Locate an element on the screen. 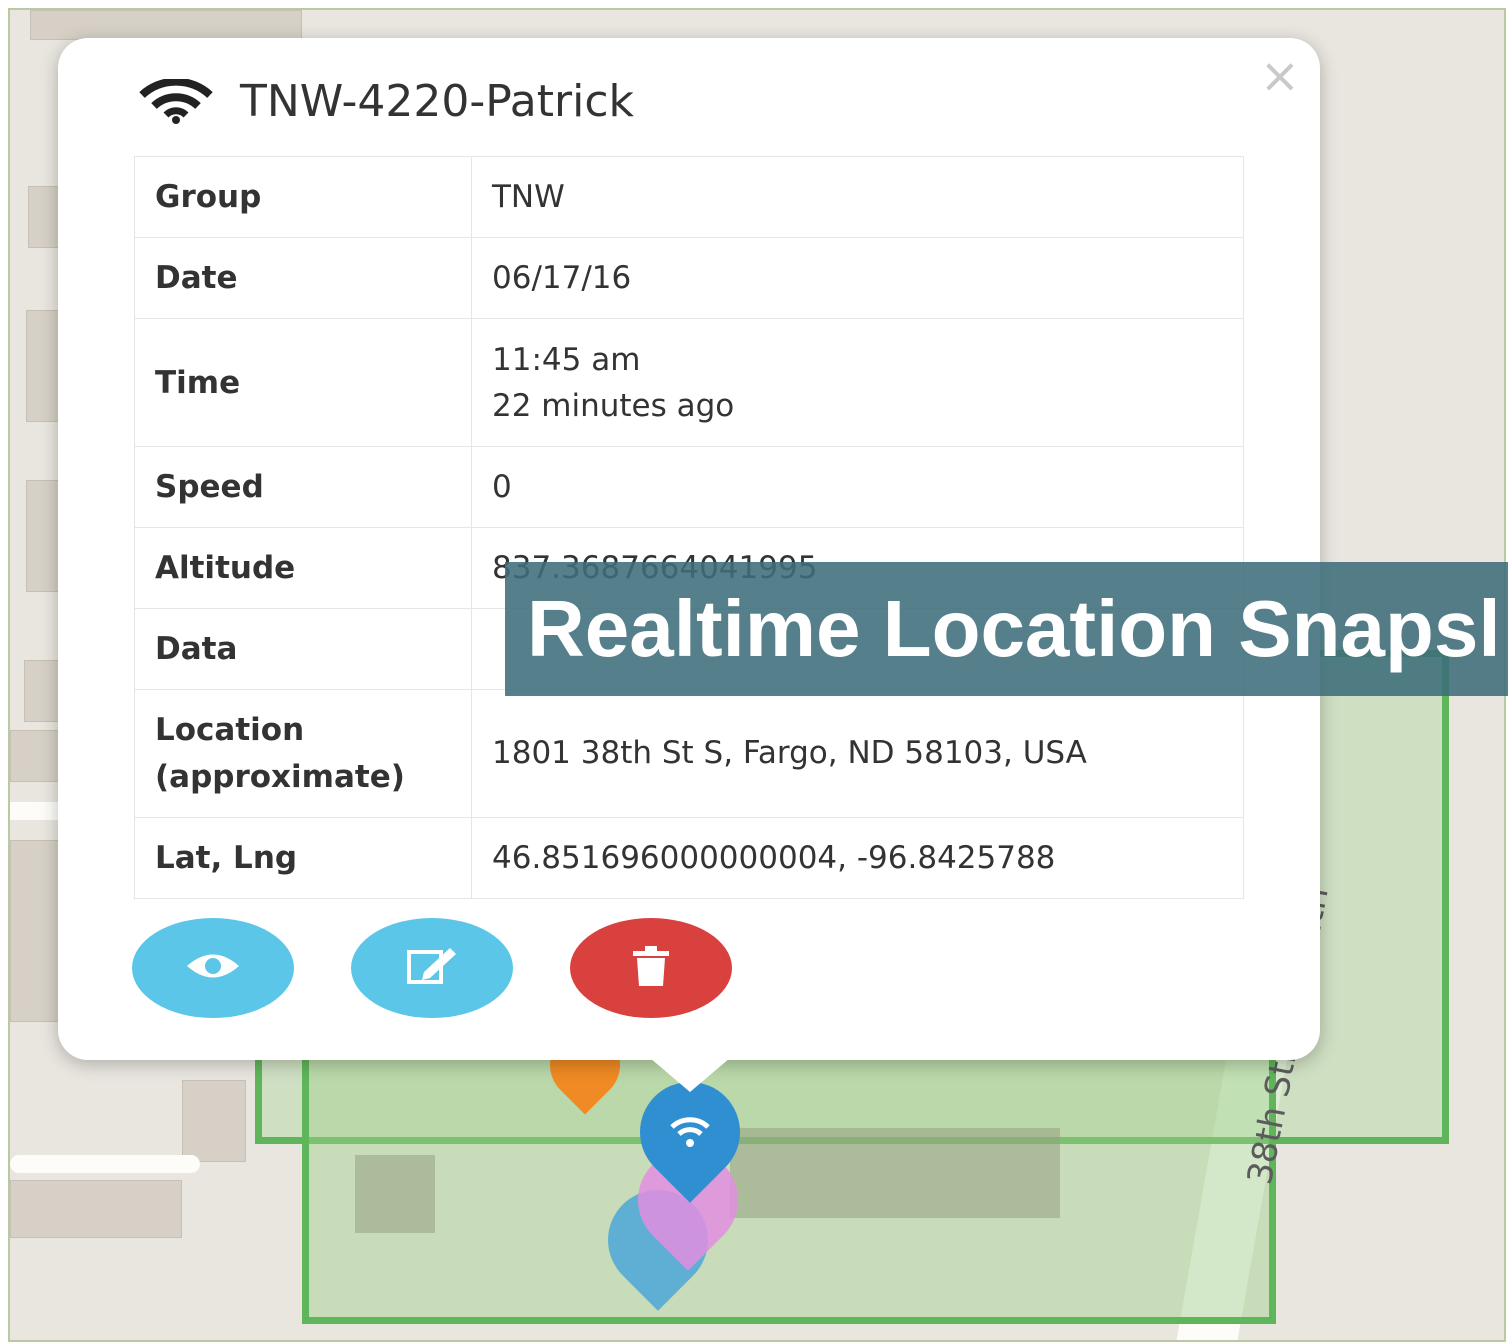 Image resolution: width=1508 pixels, height=1342 pixels. table-row: Group TNW is located at coordinates (689, 197).